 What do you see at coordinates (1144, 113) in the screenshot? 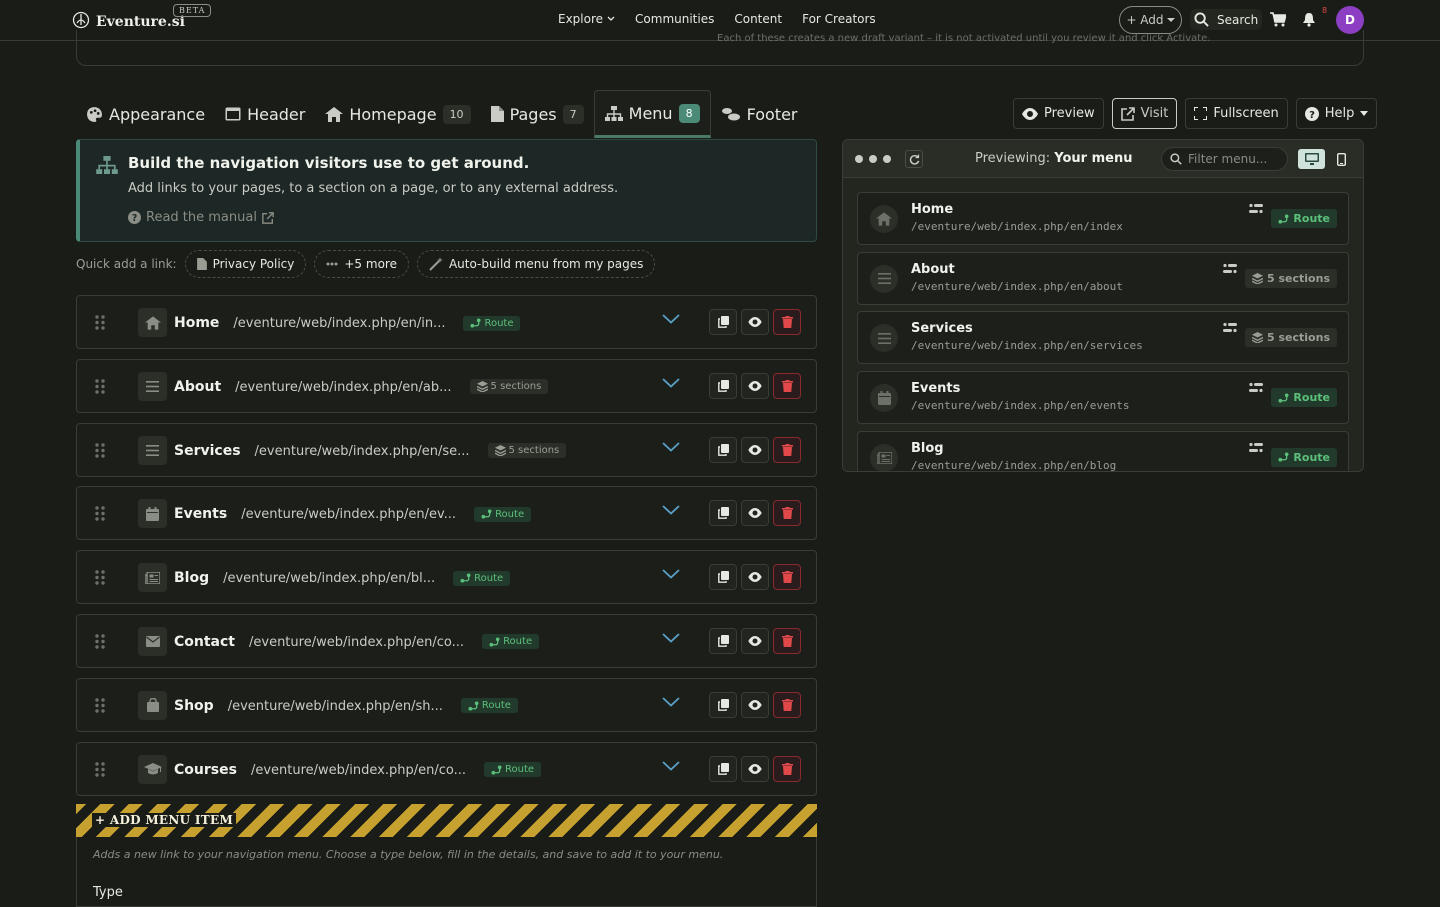
I see `visit-button: Visit` at bounding box center [1144, 113].